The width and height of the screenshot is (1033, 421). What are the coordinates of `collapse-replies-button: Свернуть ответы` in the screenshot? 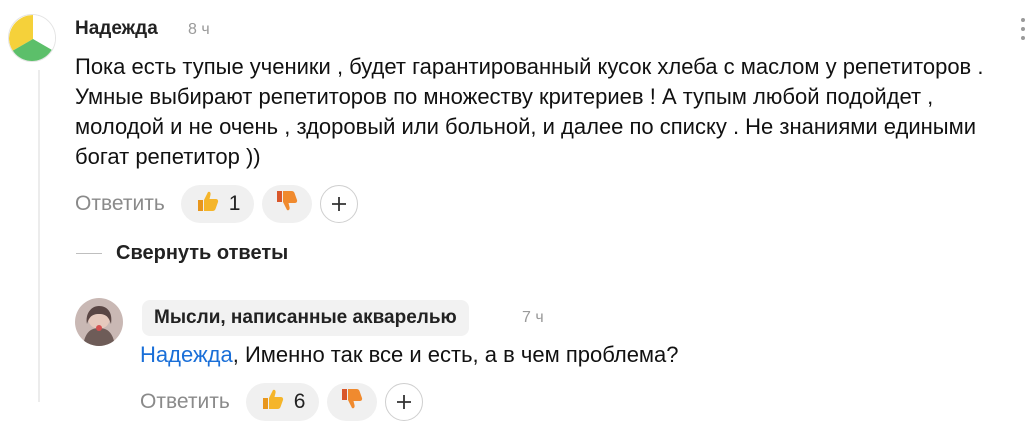 It's located at (182, 253).